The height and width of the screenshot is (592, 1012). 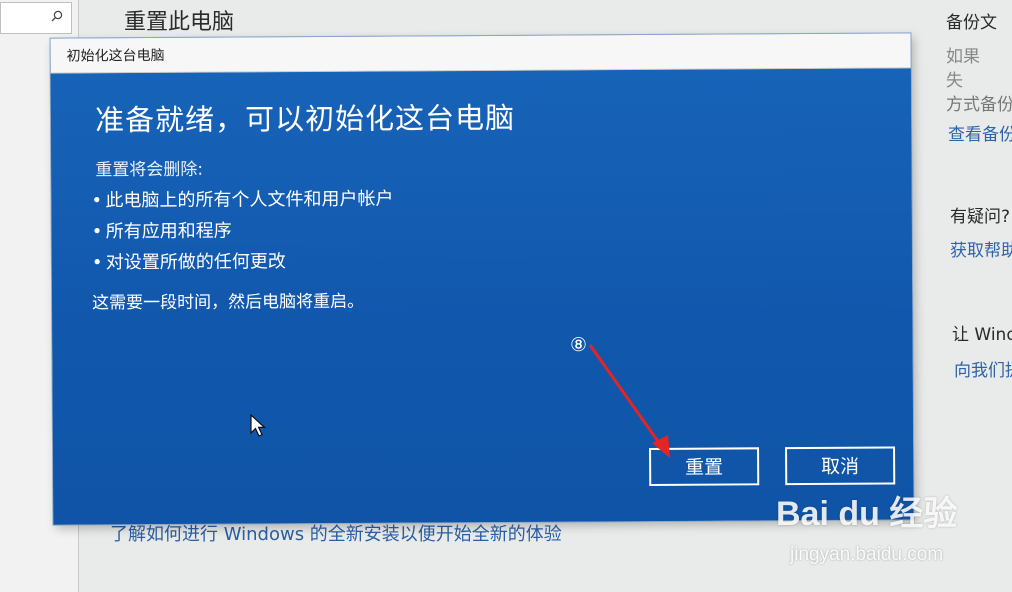 I want to click on mouse-pointer-icon, so click(x=258, y=425).